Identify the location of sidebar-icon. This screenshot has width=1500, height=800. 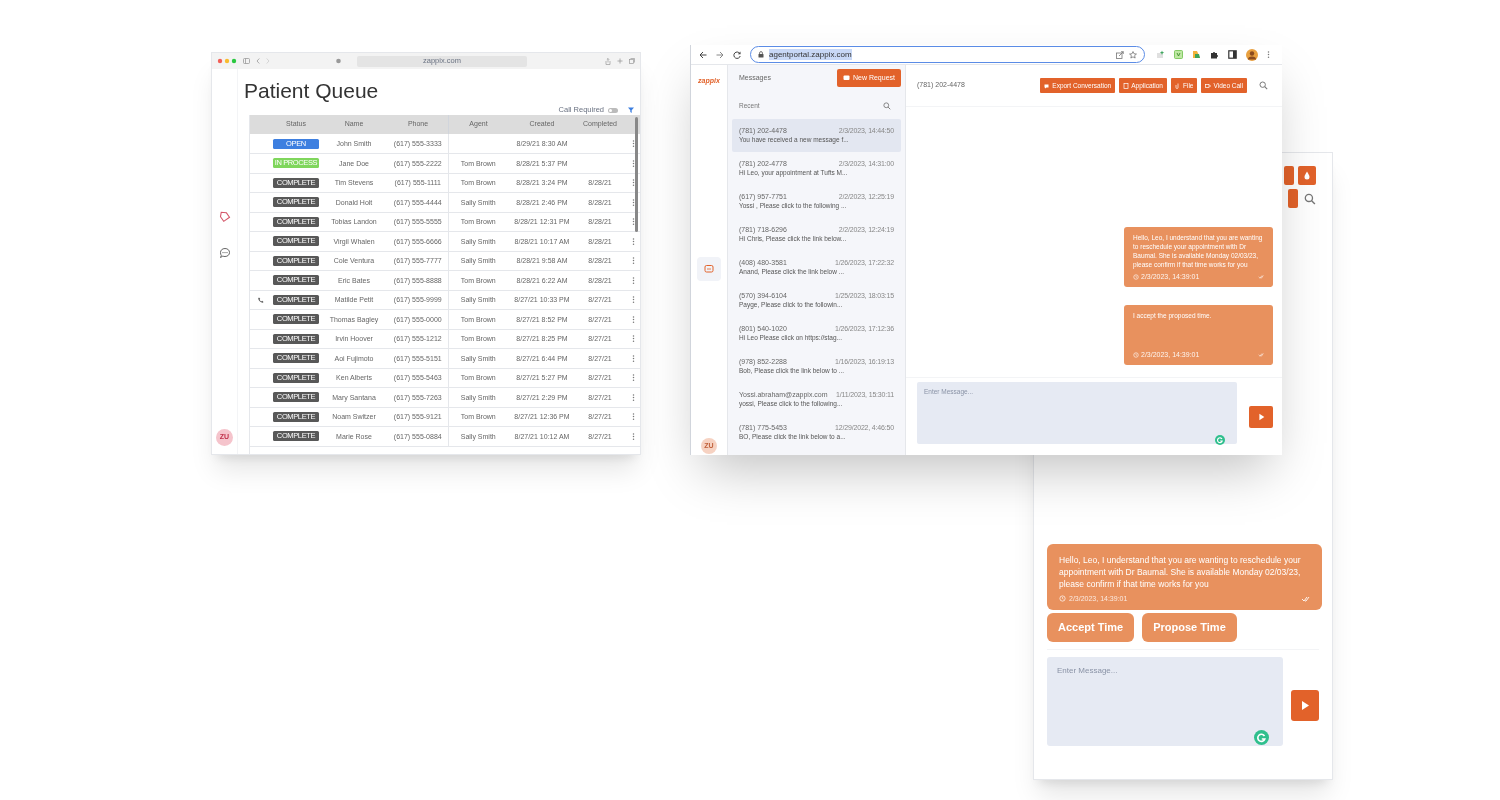
(246, 61).